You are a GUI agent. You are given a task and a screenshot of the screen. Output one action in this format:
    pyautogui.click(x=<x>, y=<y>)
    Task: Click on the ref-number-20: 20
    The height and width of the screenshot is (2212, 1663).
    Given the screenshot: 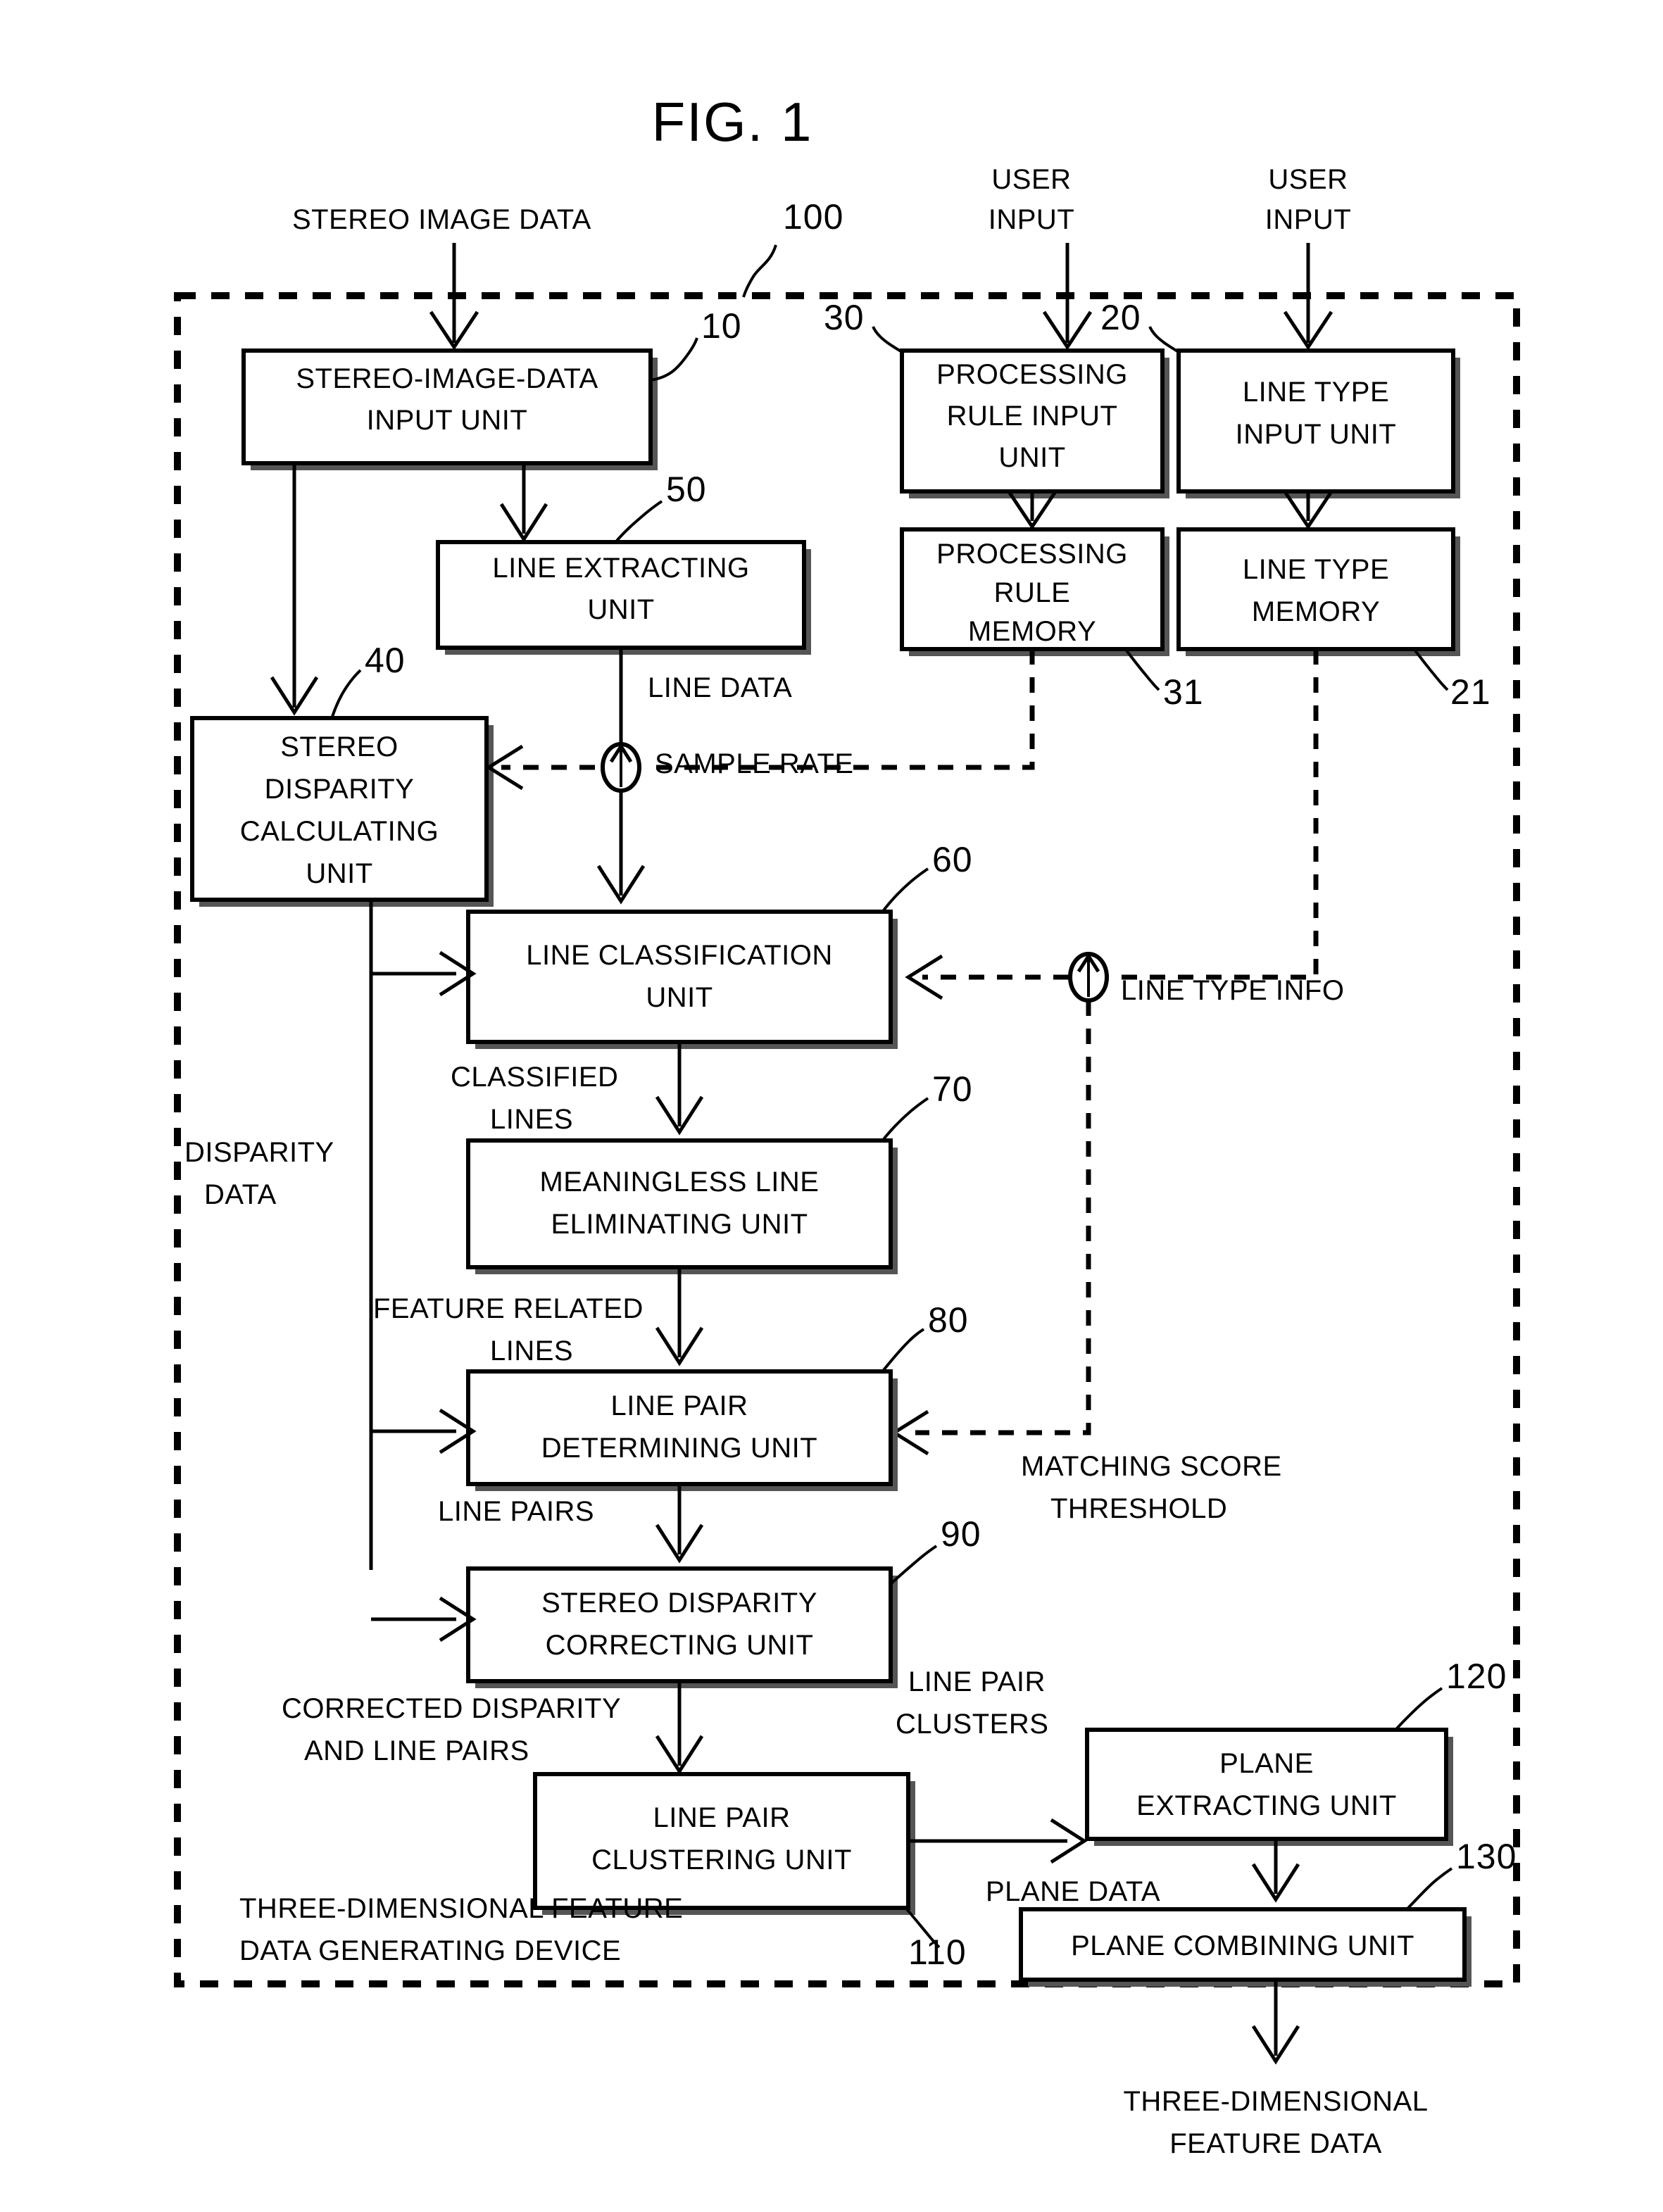 What is the action you would take?
    pyautogui.click(x=1120, y=317)
    